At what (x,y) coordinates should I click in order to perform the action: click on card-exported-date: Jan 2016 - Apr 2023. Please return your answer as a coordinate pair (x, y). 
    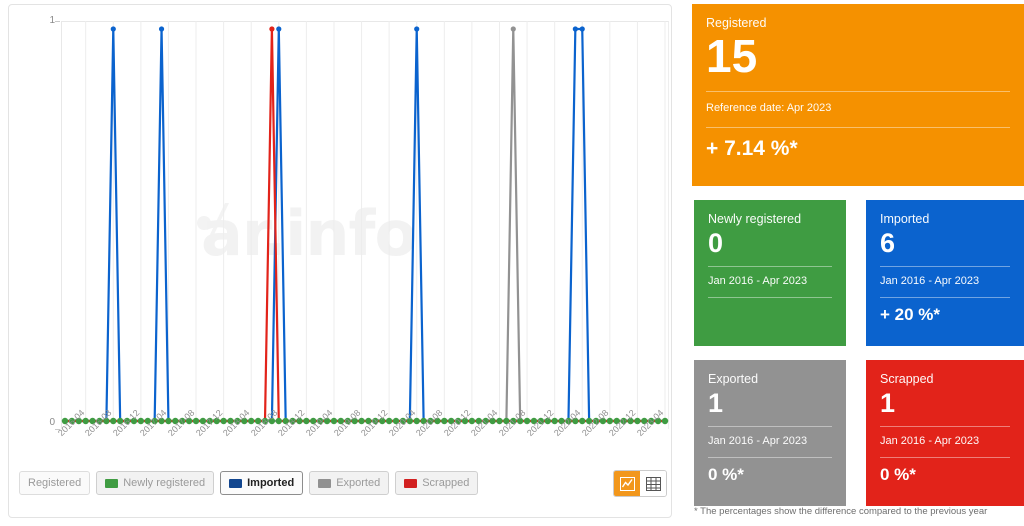
    Looking at the image, I should click on (758, 441).